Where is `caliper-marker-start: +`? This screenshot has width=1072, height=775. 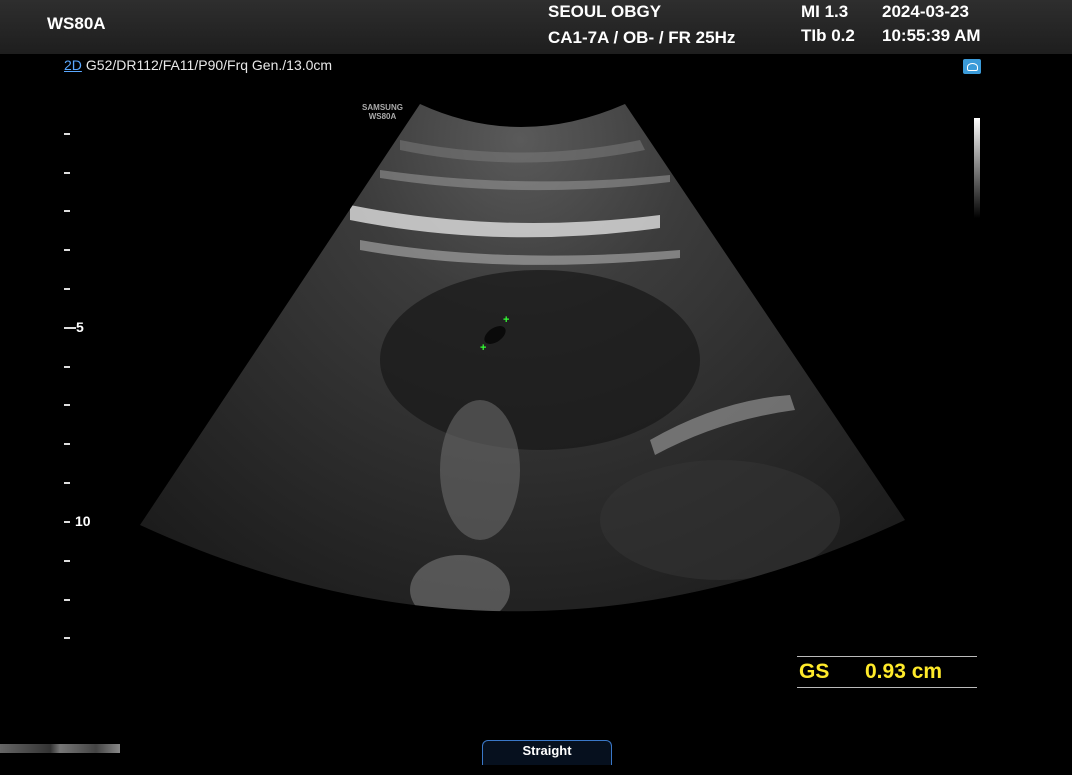 caliper-marker-start: + is located at coordinates (506, 320).